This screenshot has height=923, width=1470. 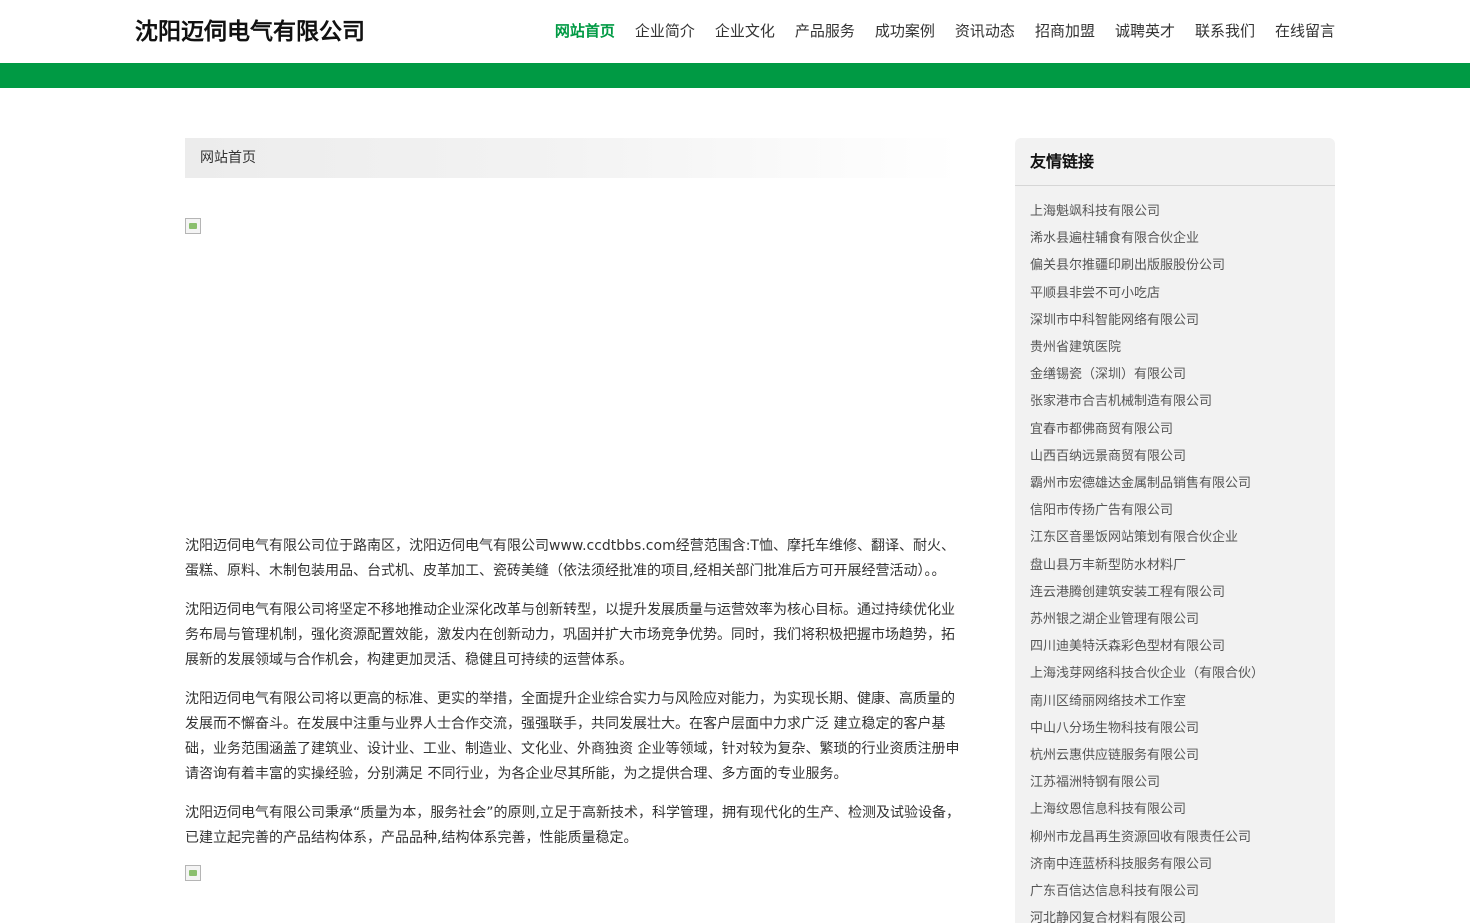 What do you see at coordinates (1175, 401) in the screenshot?
I see `friend-link: 张家港市合吉机械制造有限公司` at bounding box center [1175, 401].